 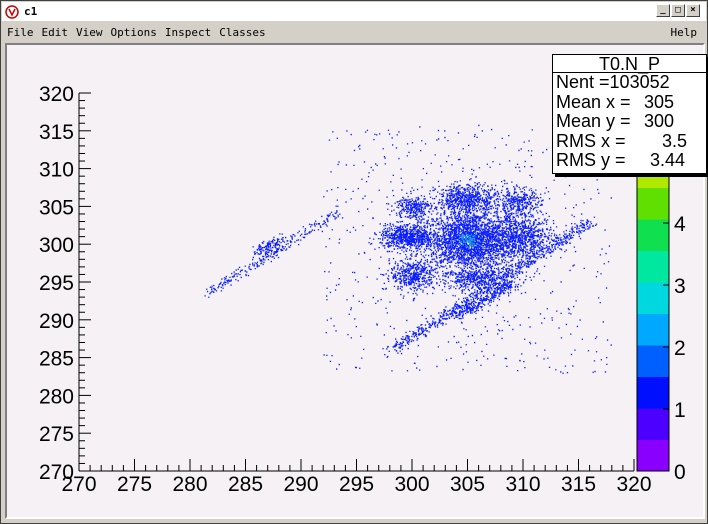 I want to click on y-tick-label: 320, so click(x=56, y=94).